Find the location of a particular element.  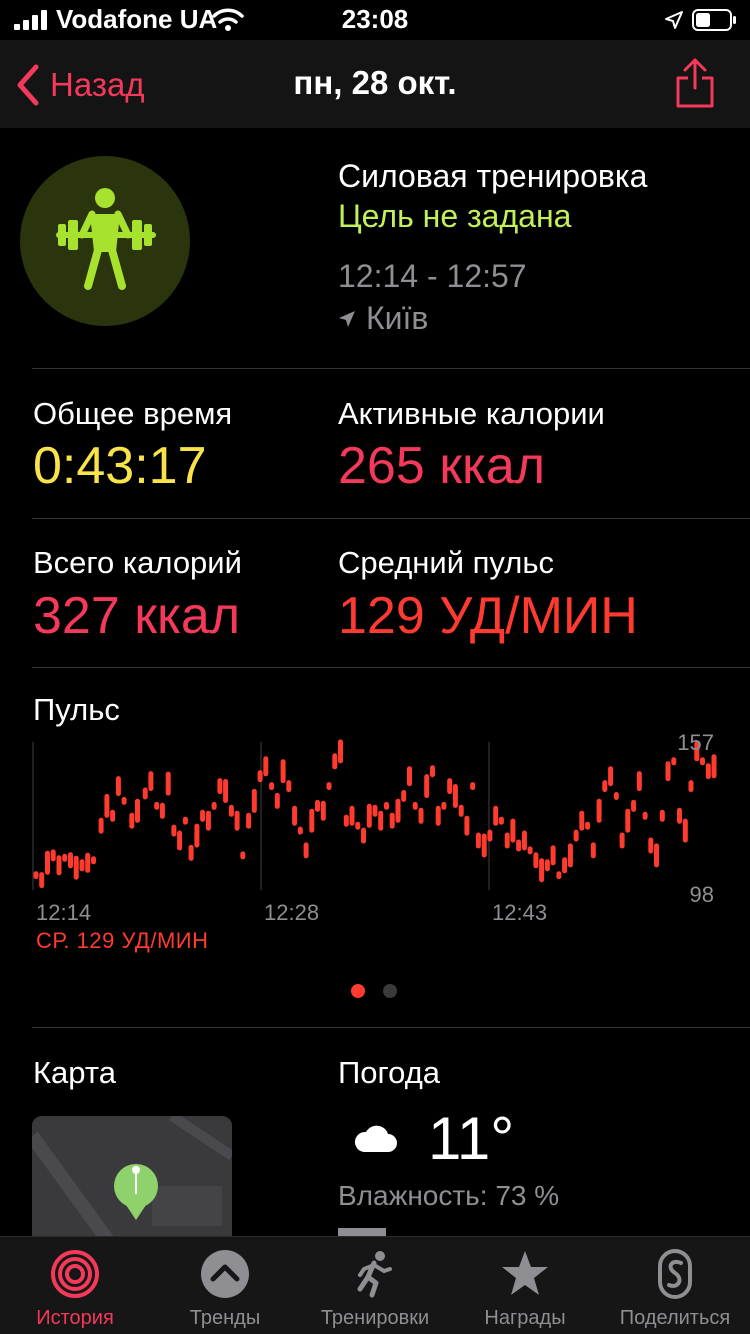

total-calories-value: 327 ккал is located at coordinates (137, 616).